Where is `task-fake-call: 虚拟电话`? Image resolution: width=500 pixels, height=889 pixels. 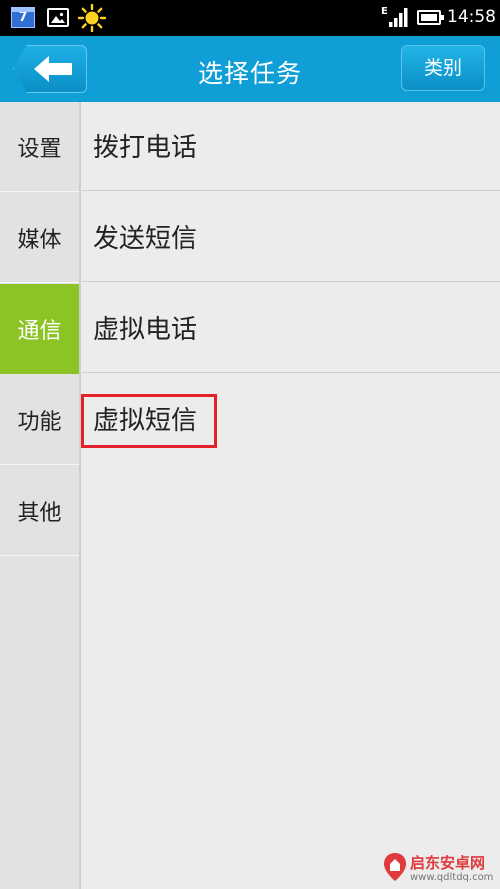 task-fake-call: 虚拟电话 is located at coordinates (291, 328).